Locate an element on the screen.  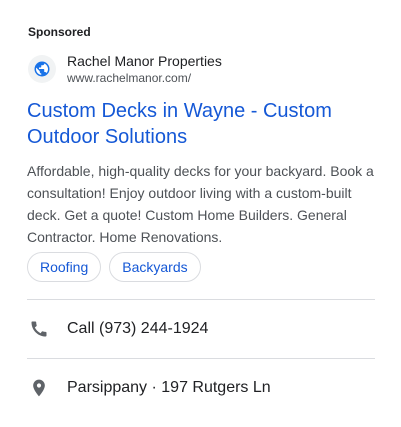
globe-icon is located at coordinates (42, 69).